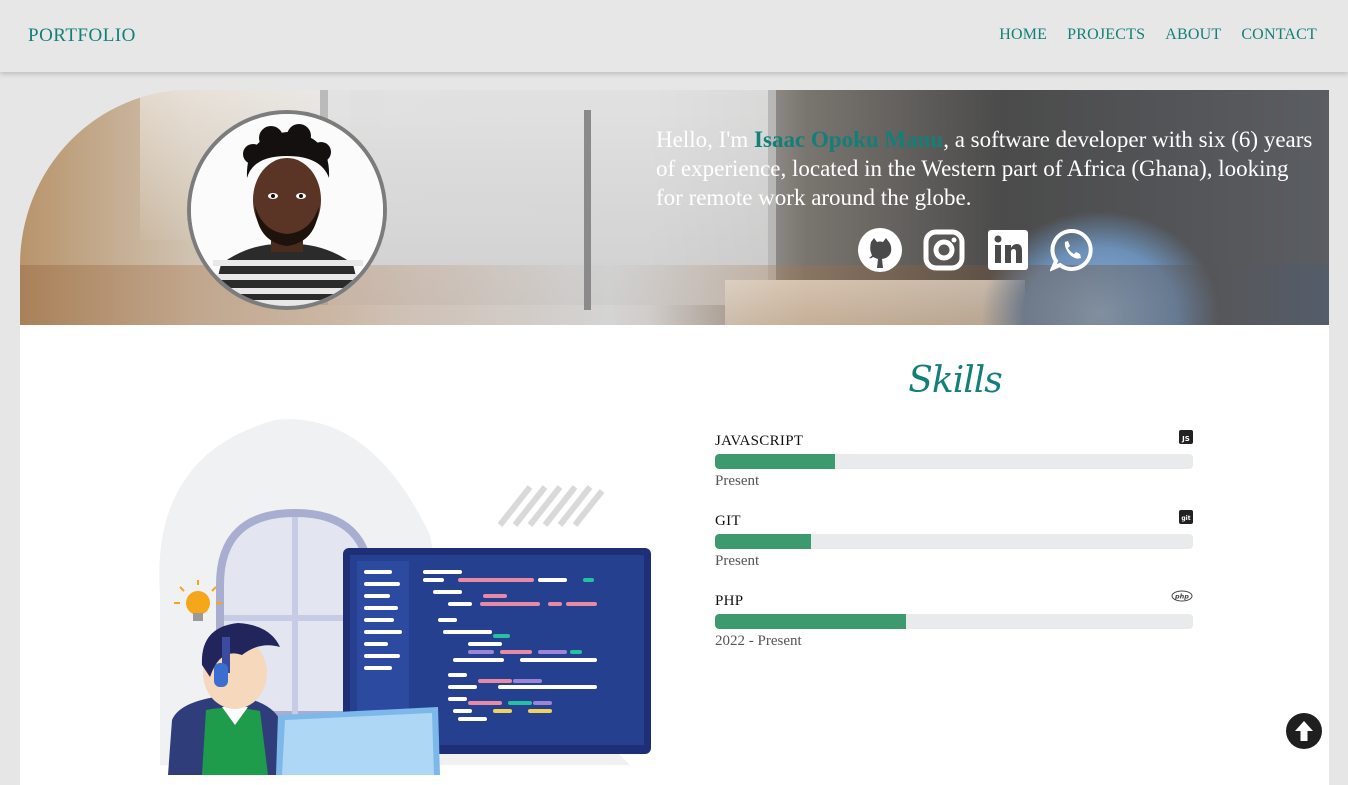 This screenshot has height=785, width=1348. Describe the element at coordinates (954, 471) in the screenshot. I see `skill-item-javascript: JAVASCRIPT JS Present` at that location.